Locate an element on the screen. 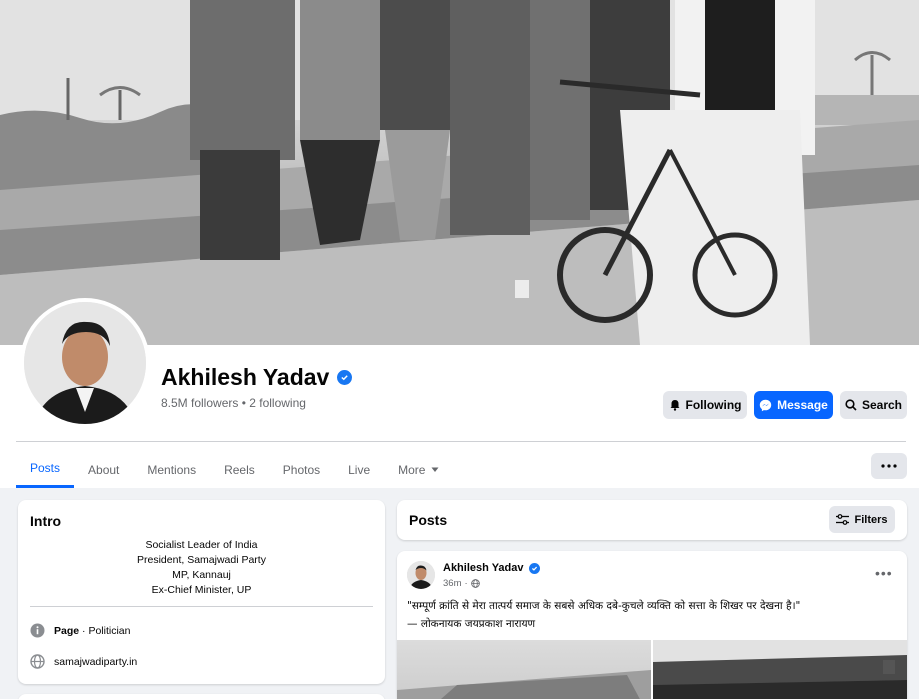 The image size is (919, 699). post-attribution: — लोकनायक जयप्रकाश नारायण is located at coordinates (471, 624).